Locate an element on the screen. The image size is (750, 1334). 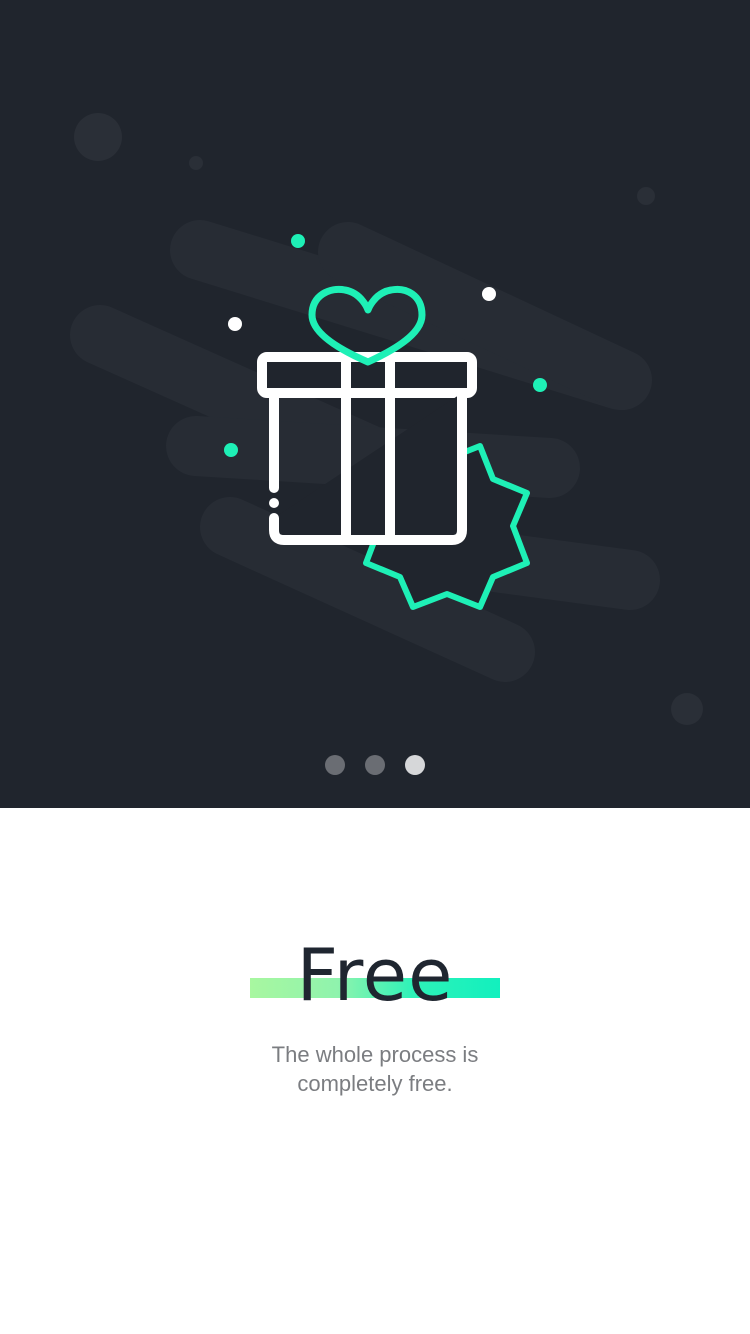
page-subtitle: The whole process is completely free. is located at coordinates (375, 1069).